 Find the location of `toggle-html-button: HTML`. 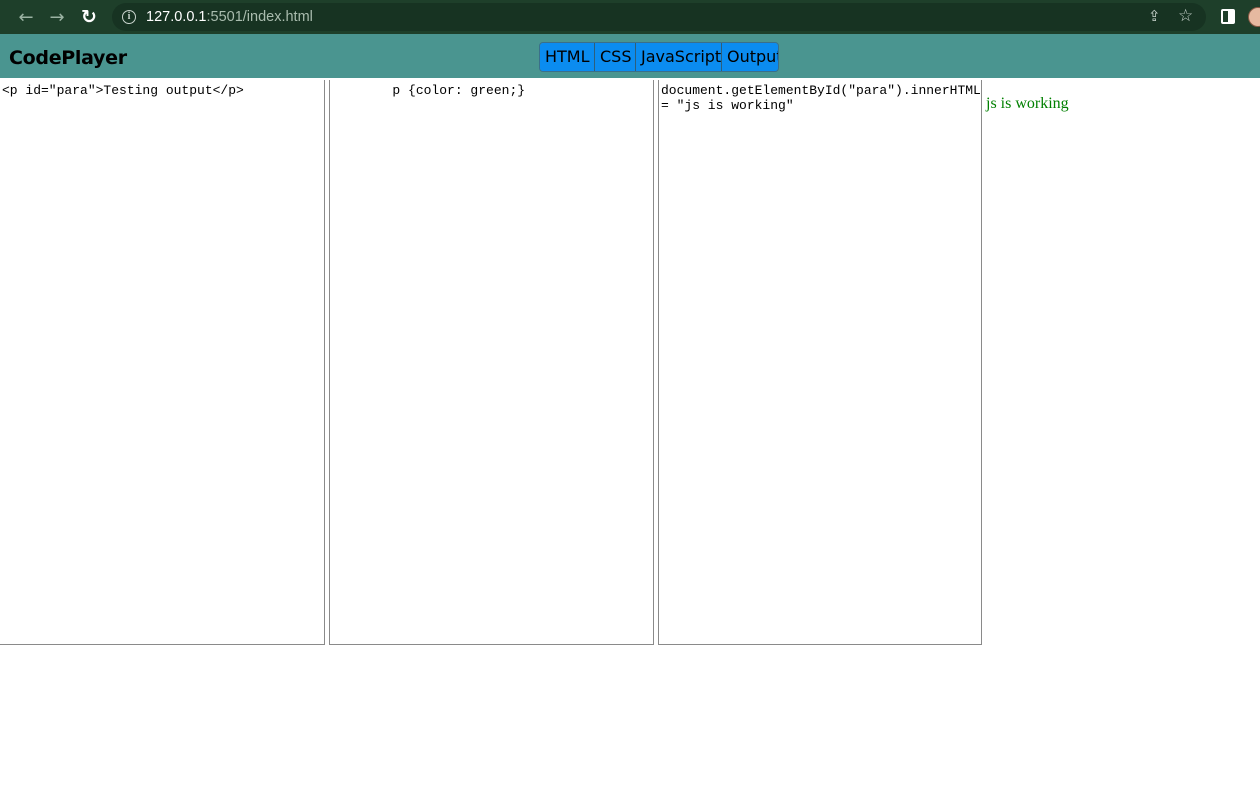

toggle-html-button: HTML is located at coordinates (567, 57).